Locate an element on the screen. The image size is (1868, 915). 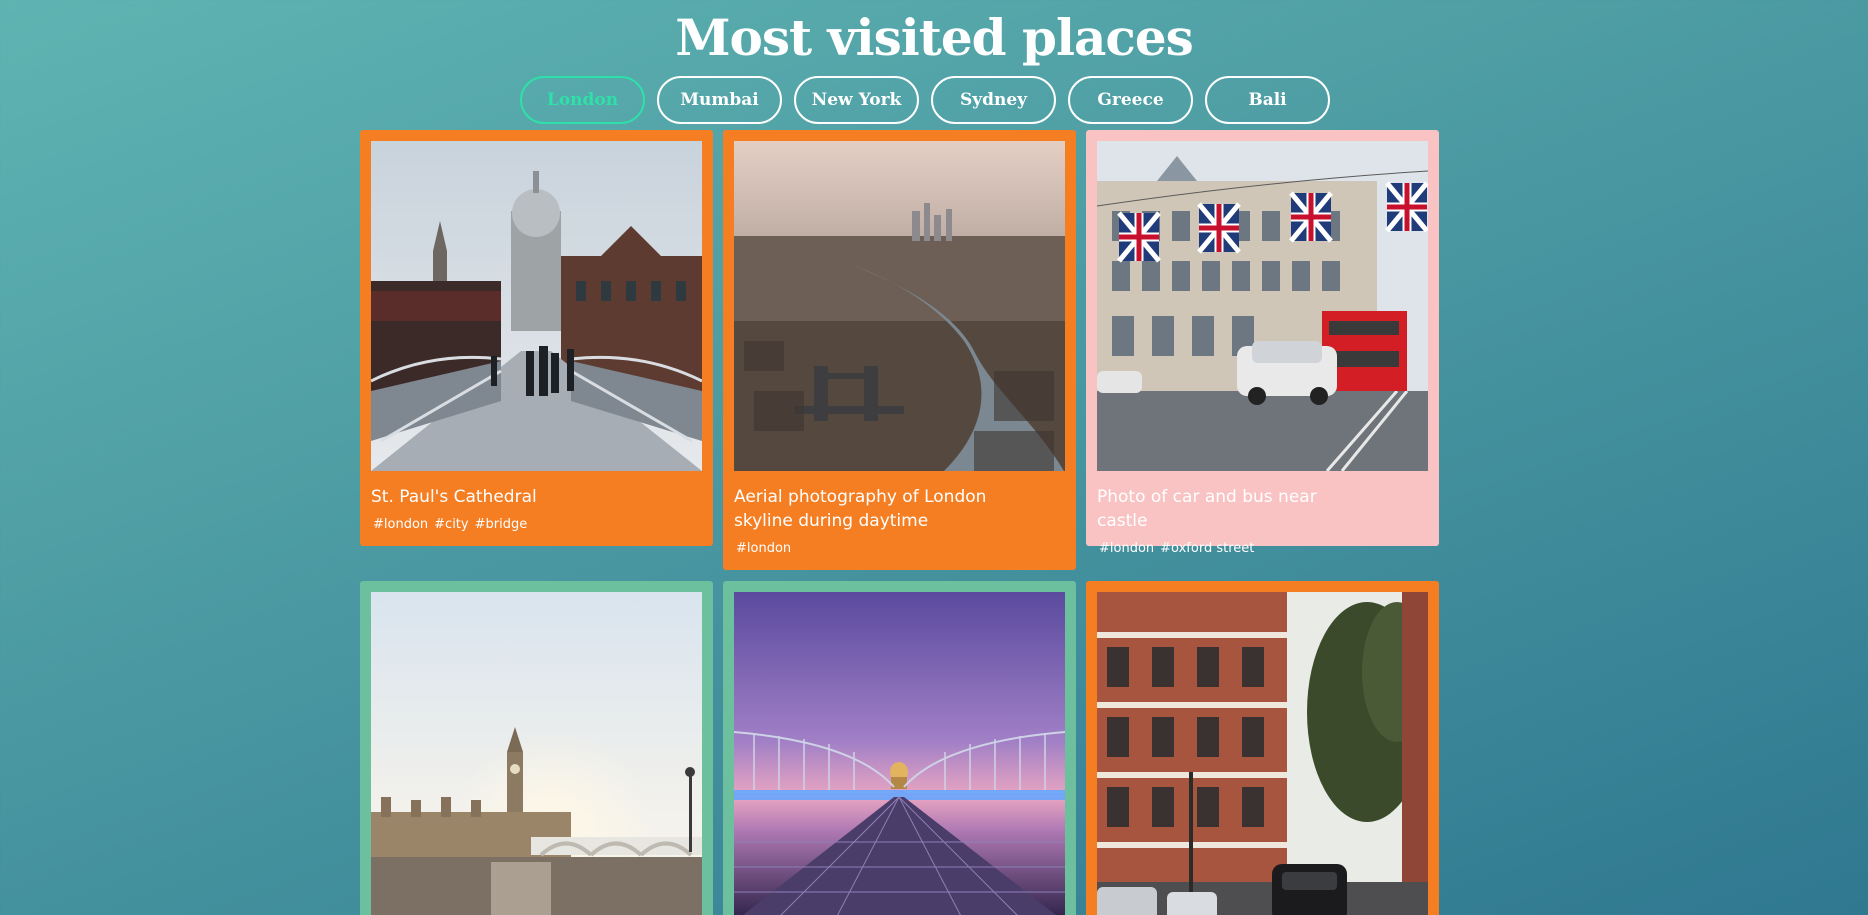
card-tags: #london #city #bridge is located at coordinates (536, 524).